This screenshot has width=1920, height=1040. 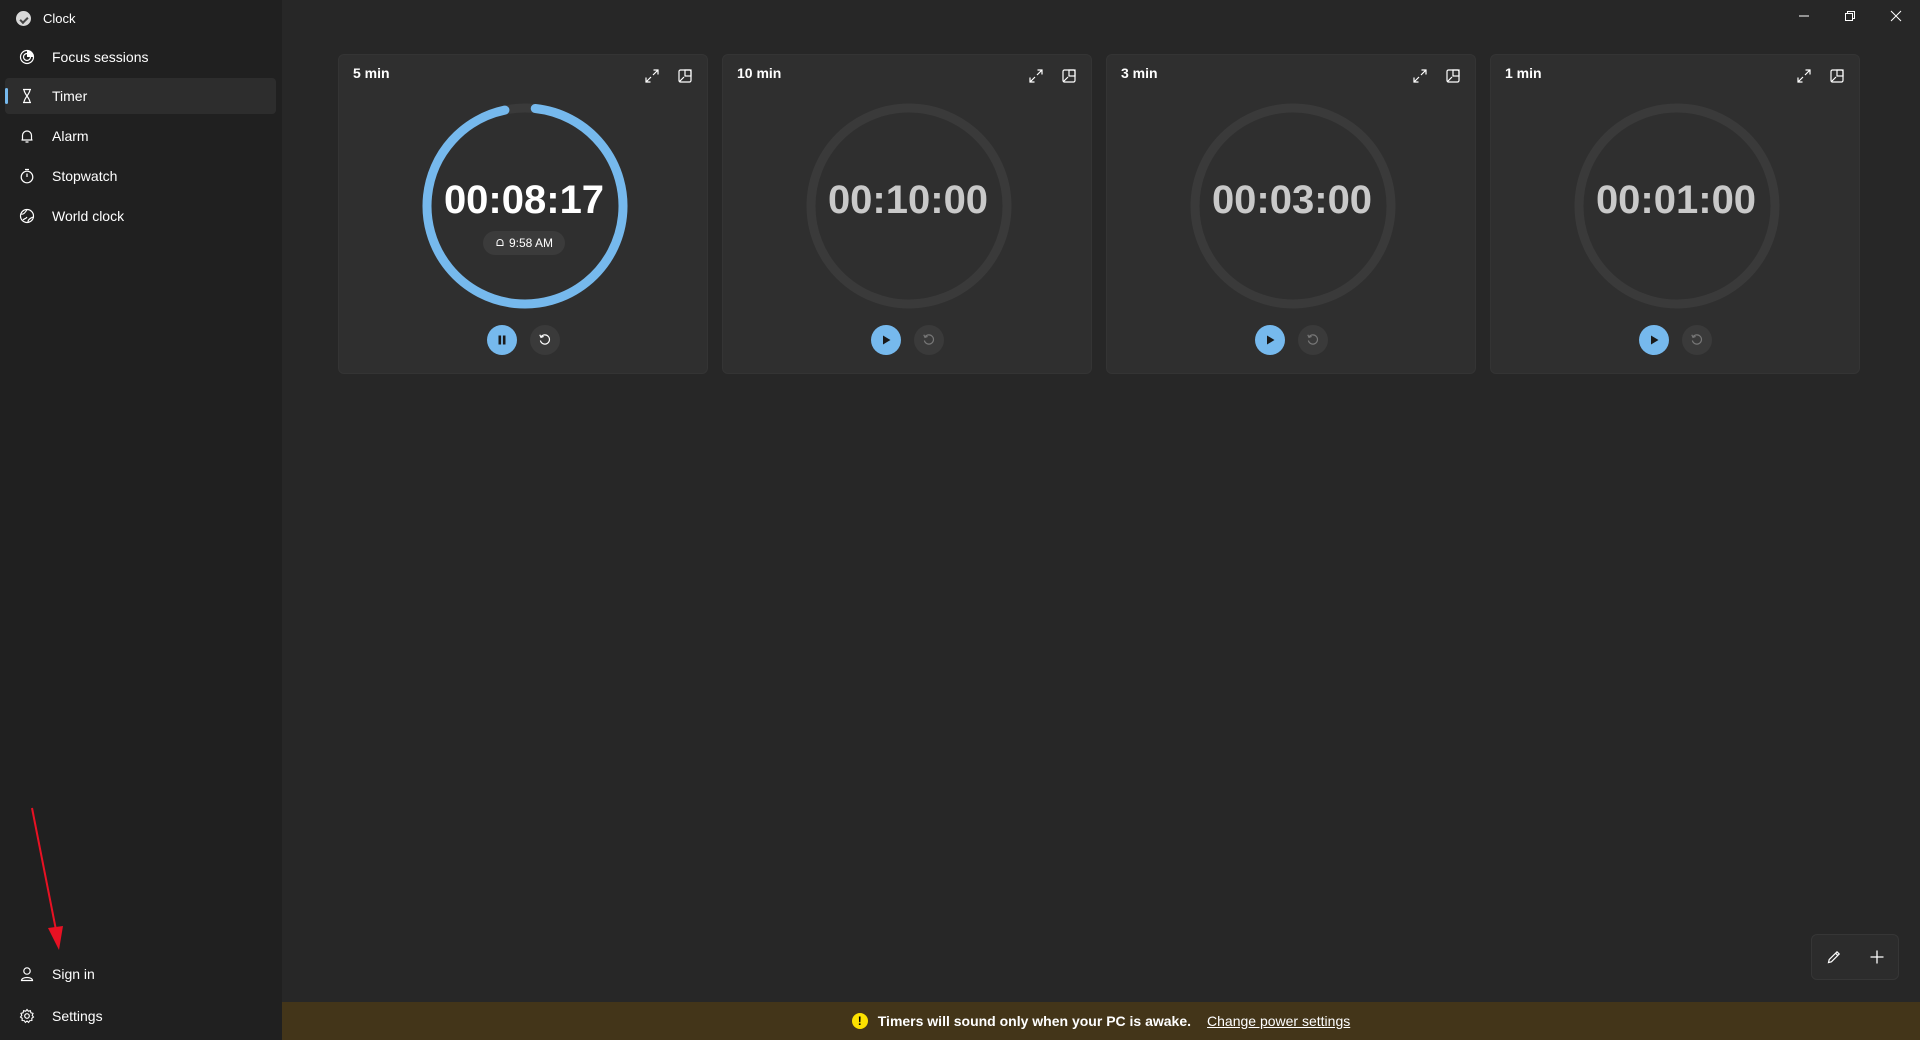 I want to click on timer-card: 1 min 00:01:00, so click(x=1675, y=214).